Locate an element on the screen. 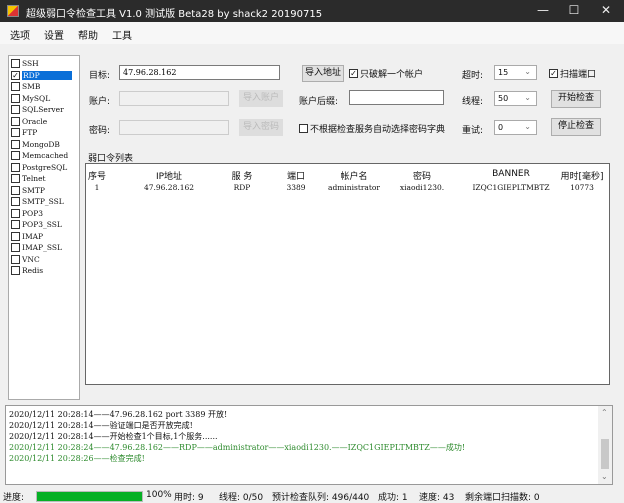 This screenshot has width=624, height=503. success-status: 成功: 1 is located at coordinates (393, 498).